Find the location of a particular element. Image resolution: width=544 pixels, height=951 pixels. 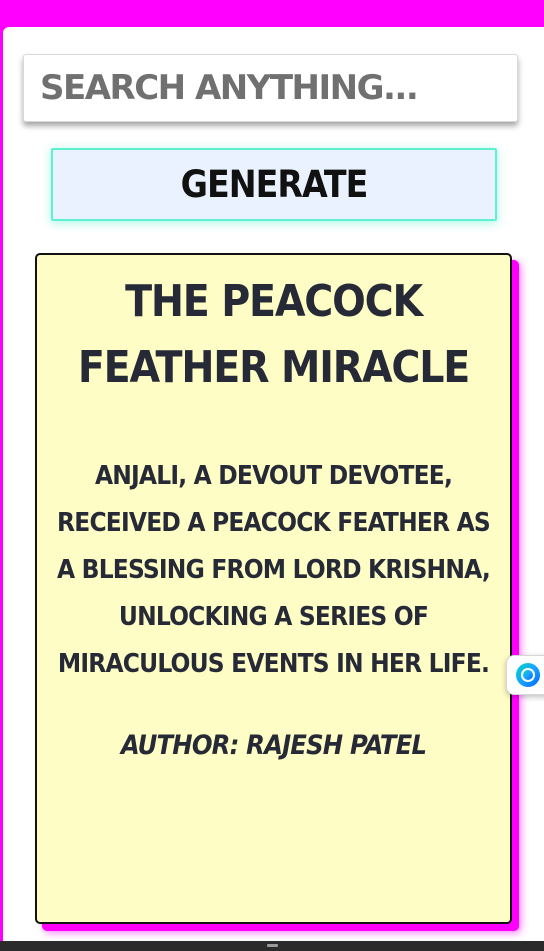

story-author: AUTHOR: RAJESH PATEL is located at coordinates (273, 745).